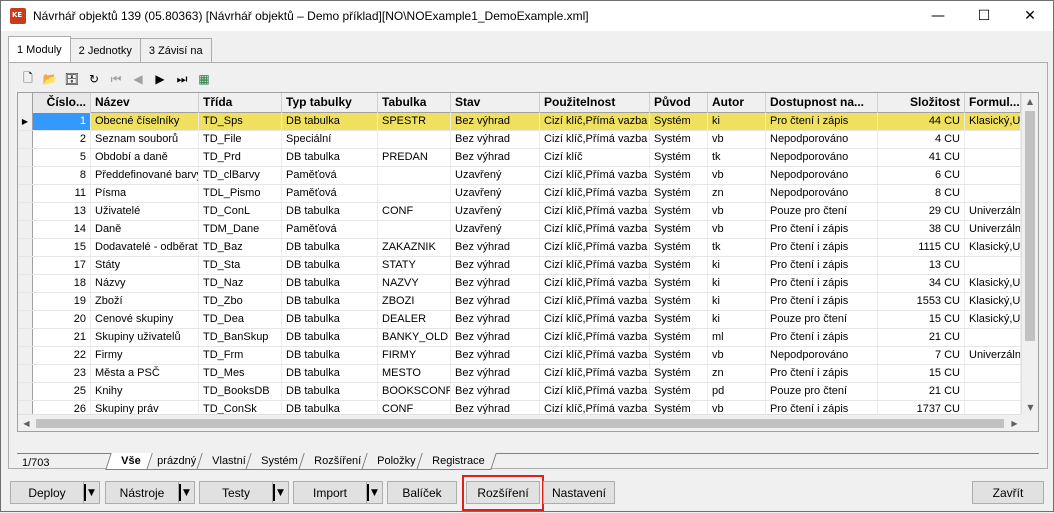 The width and height of the screenshot is (1054, 513). I want to click on close-button: Zavřít, so click(1008, 492).